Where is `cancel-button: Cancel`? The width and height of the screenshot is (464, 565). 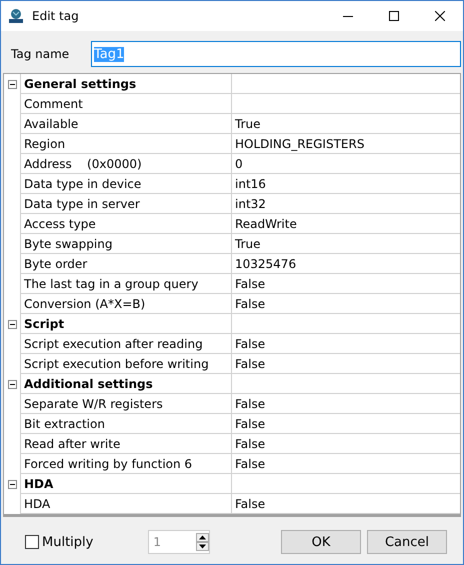 cancel-button: Cancel is located at coordinates (407, 542).